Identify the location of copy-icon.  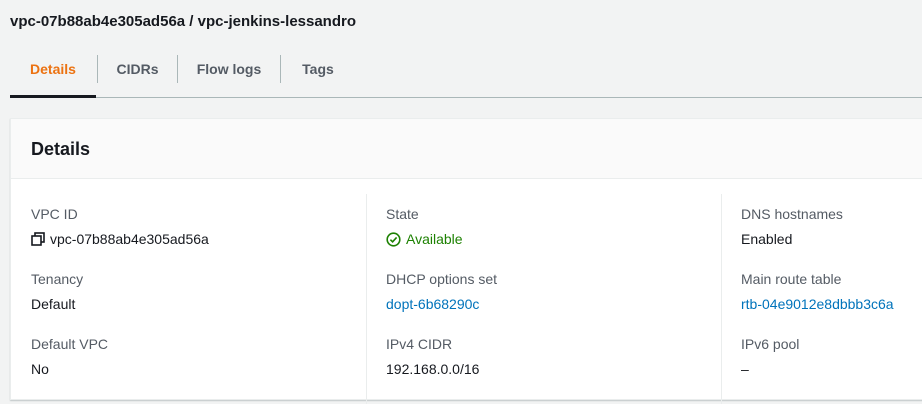
(38, 239).